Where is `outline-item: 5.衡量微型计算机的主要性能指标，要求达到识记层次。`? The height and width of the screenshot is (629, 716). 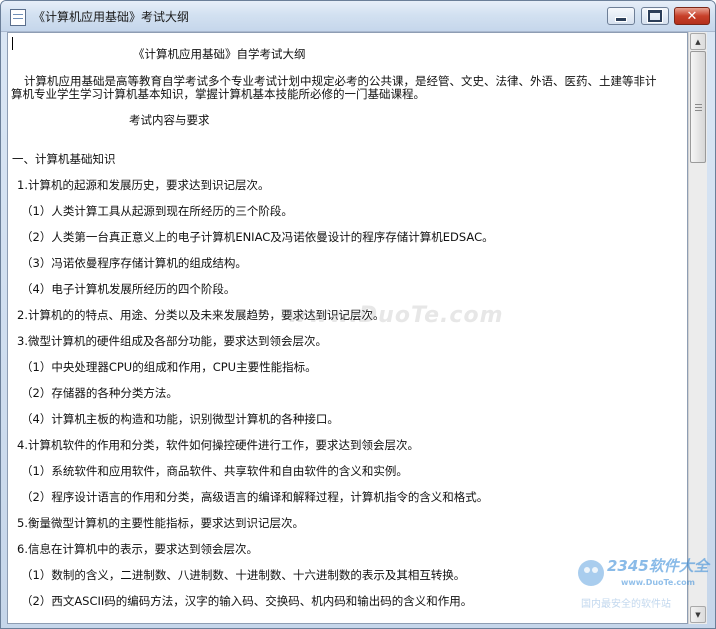
outline-item: 5.衡量微型计算机的主要性能指标，要求达到识记层次。 is located at coordinates (160, 523).